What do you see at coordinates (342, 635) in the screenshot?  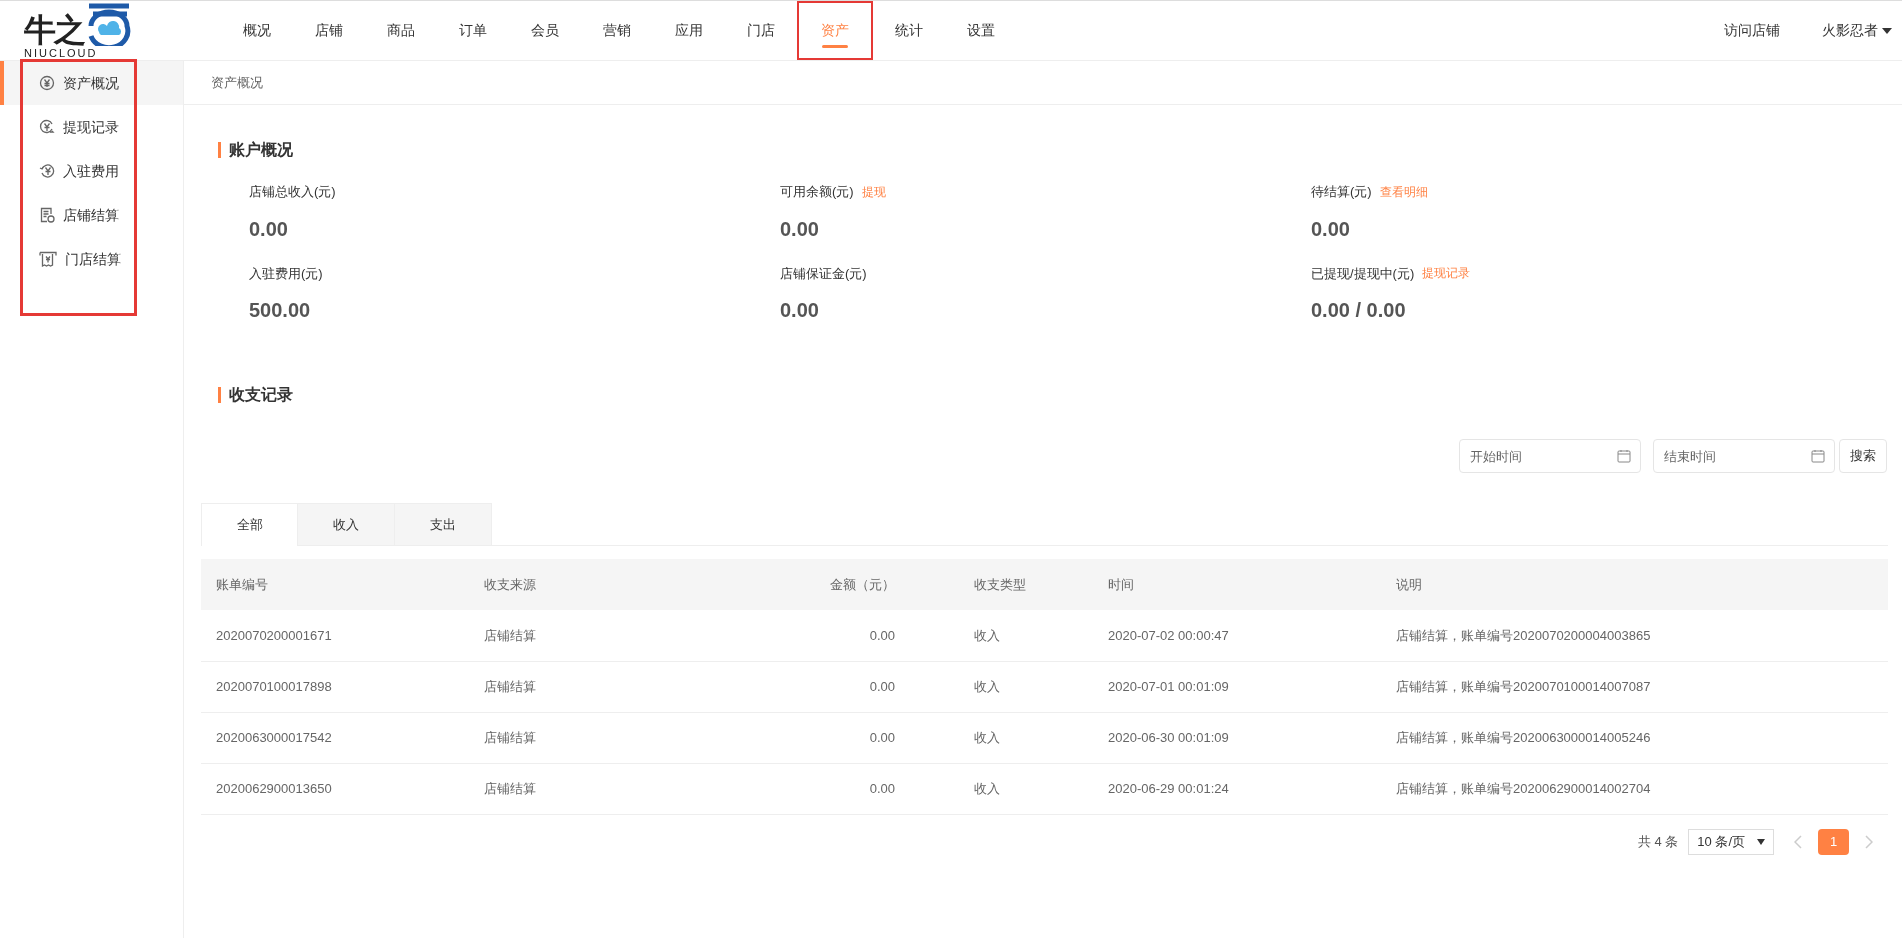 I see `table-cell: 2020070200001671` at bounding box center [342, 635].